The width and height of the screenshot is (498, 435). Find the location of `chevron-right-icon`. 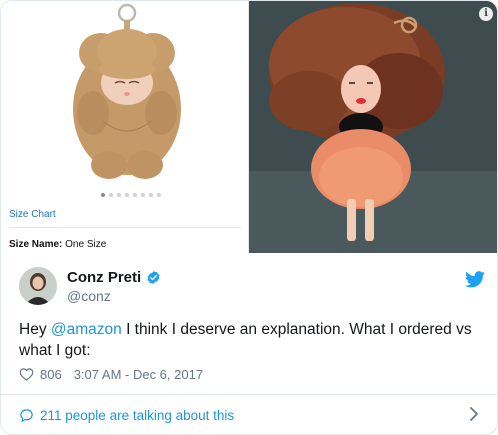

chevron-right-icon is located at coordinates (474, 414).